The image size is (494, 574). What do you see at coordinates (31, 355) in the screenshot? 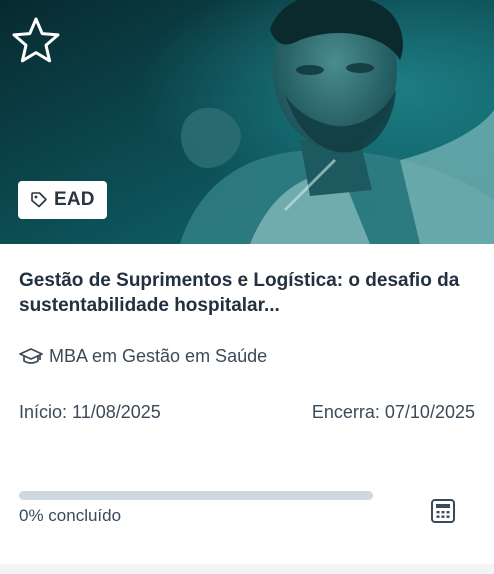
I see `graduation-cap-icon` at bounding box center [31, 355].